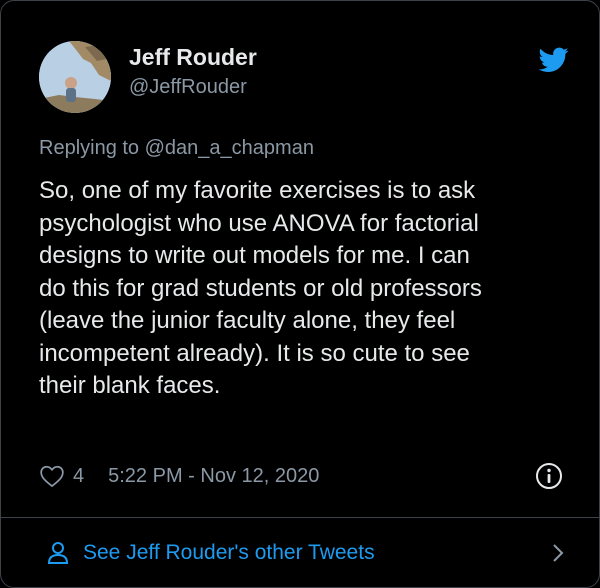 Image resolution: width=600 pixels, height=588 pixels. I want to click on see-other-tweets-label: See Jeff Rouder's other Tweets, so click(229, 553).